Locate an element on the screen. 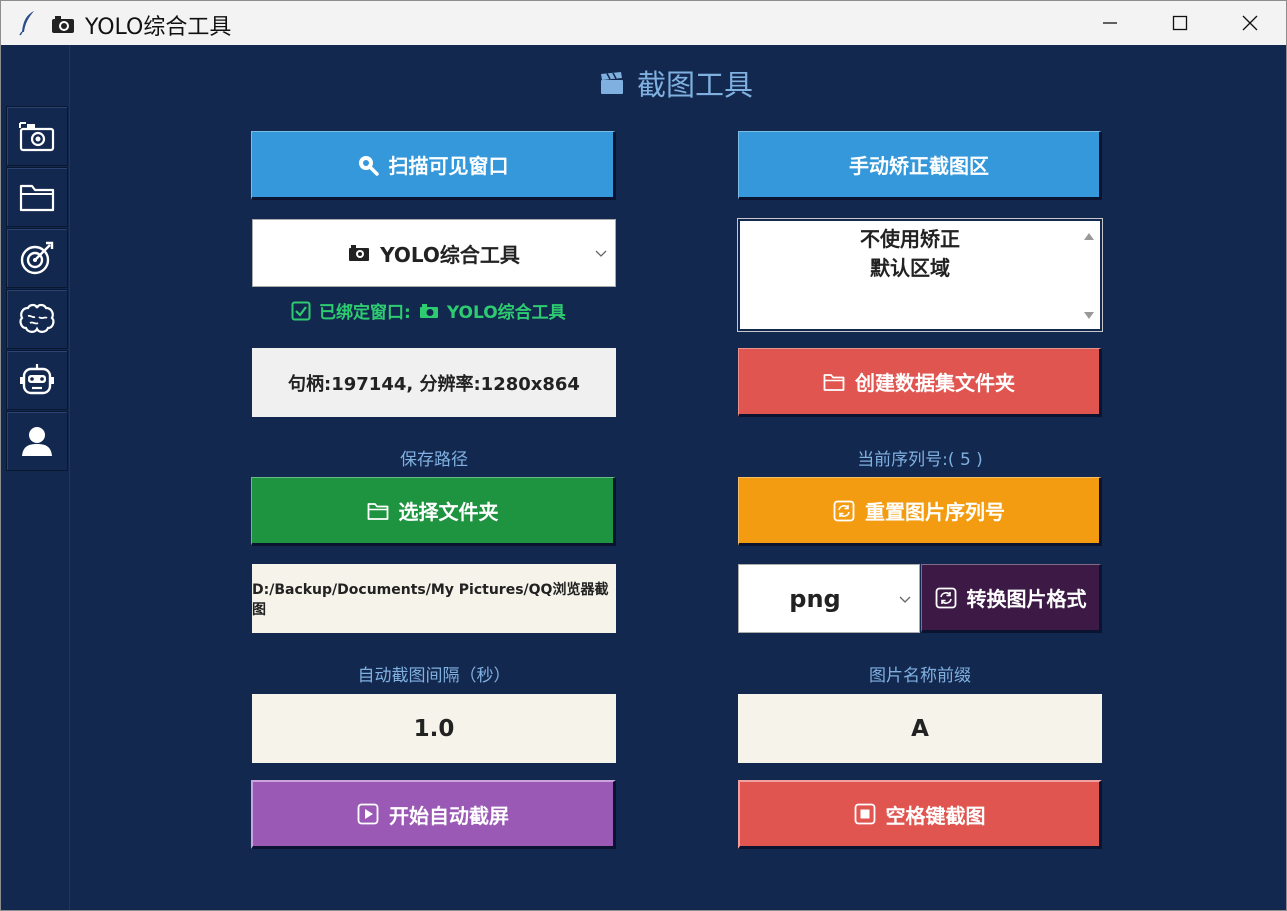 The height and width of the screenshot is (911, 1287). choose-folder-button: 选择文件夹 is located at coordinates (433, 511).